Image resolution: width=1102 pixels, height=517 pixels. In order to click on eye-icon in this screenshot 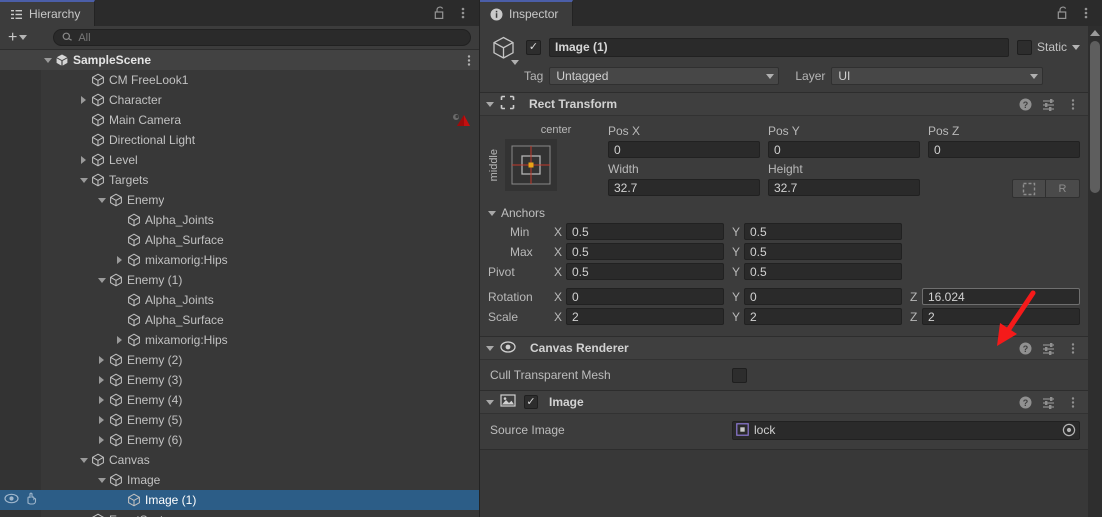, I will do `click(11, 500)`.